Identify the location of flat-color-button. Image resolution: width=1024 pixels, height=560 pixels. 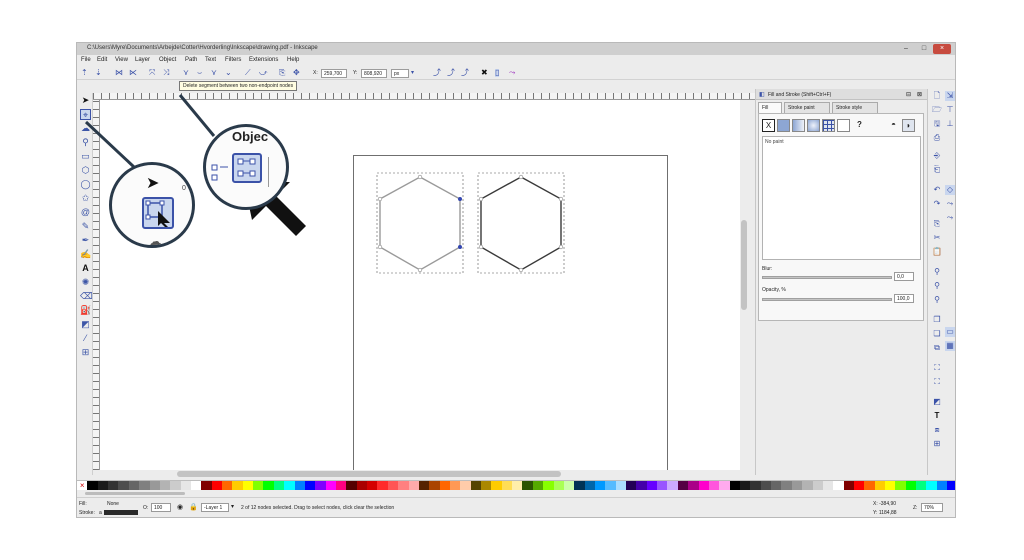
(783, 125).